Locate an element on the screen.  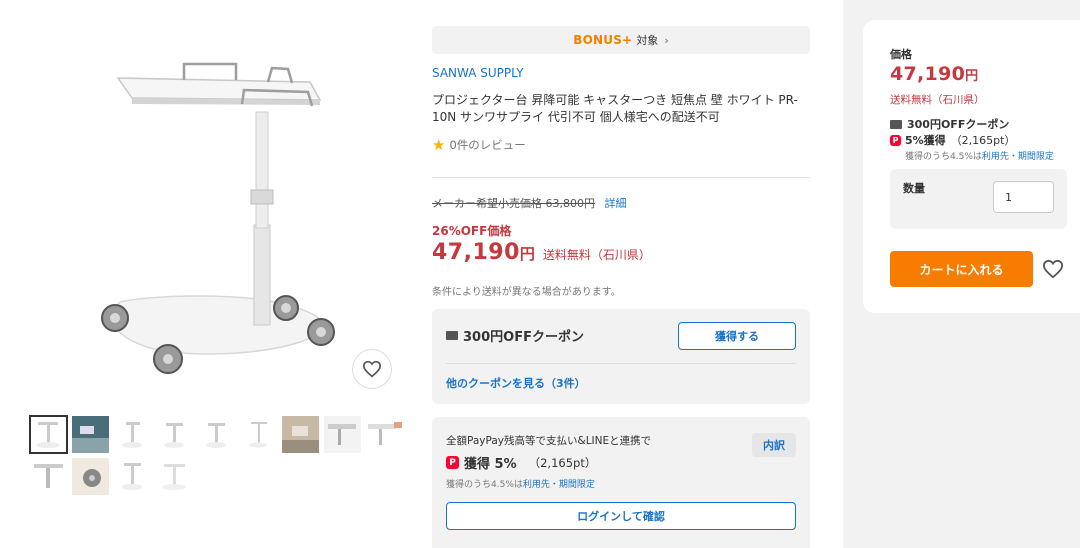
shipping-note: 条件により送料が異なる場合があります。 is located at coordinates (526, 292).